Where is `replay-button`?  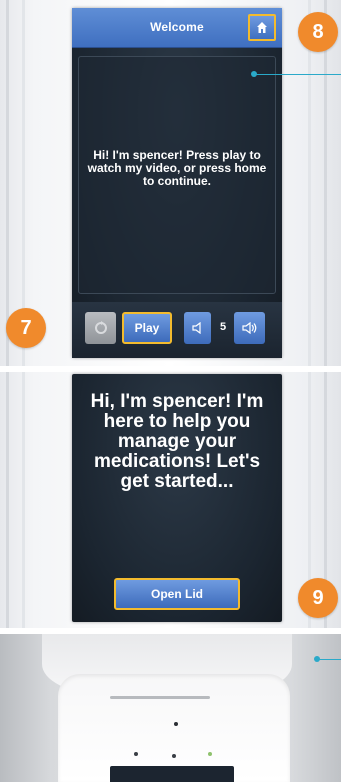
replay-button is located at coordinates (100, 328).